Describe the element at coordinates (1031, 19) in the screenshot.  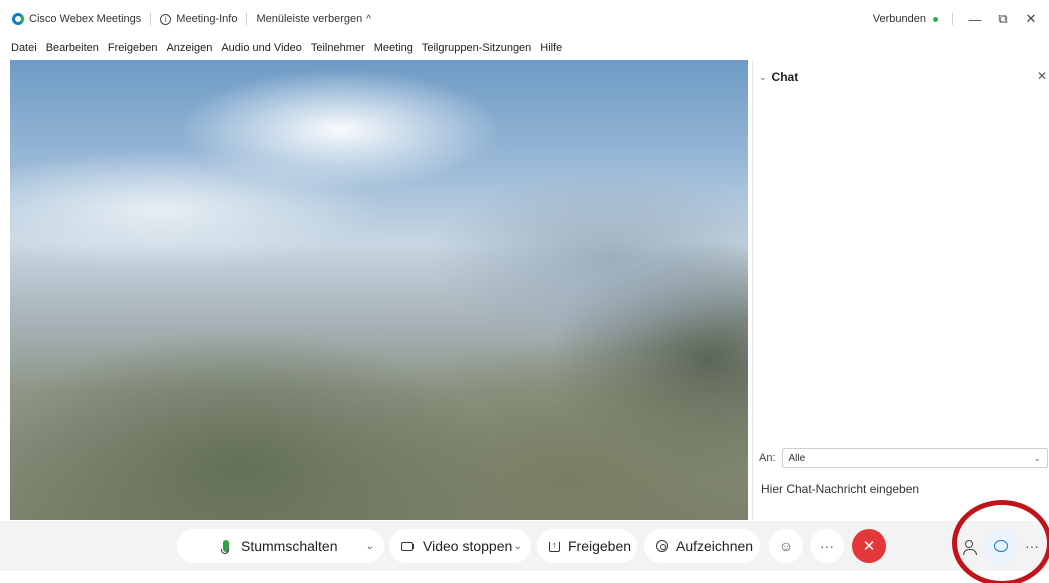
I see `close-window-button: ✕` at that location.